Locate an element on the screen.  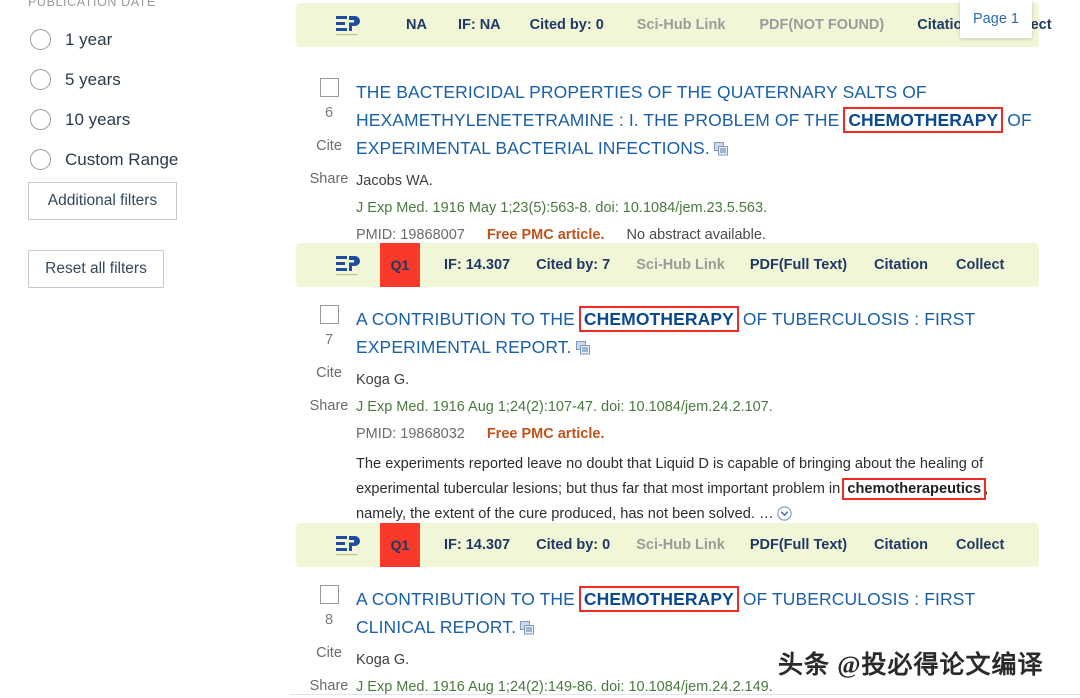
radio-label: 5 years is located at coordinates (93, 79).